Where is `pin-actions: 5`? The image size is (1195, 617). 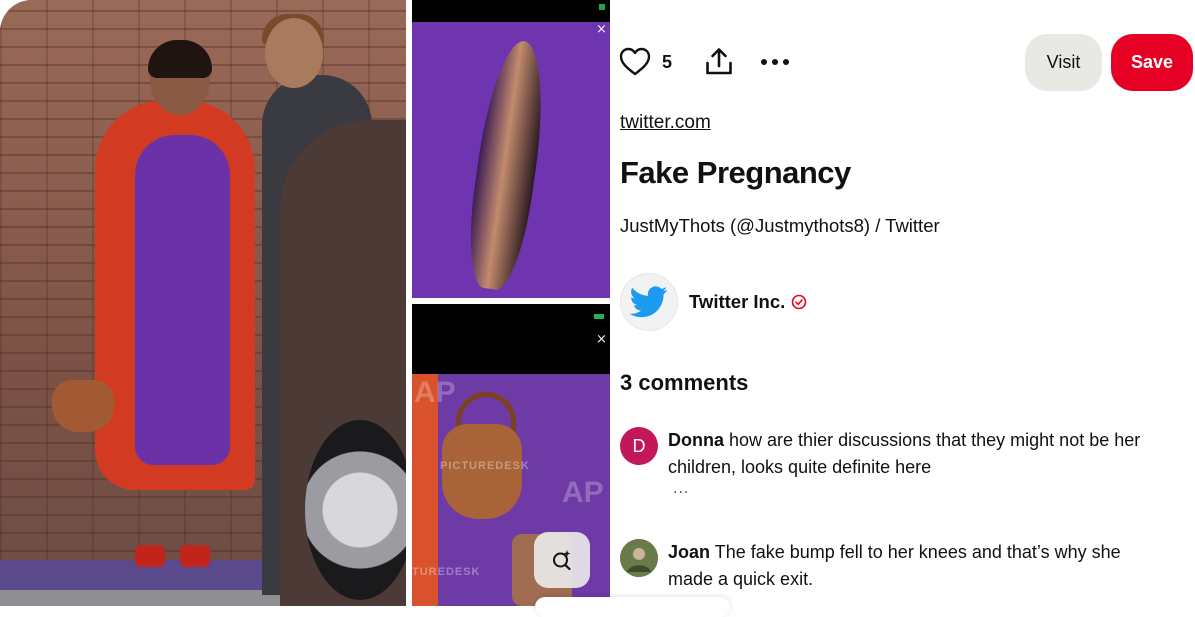
pin-actions: 5 is located at coordinates (705, 62).